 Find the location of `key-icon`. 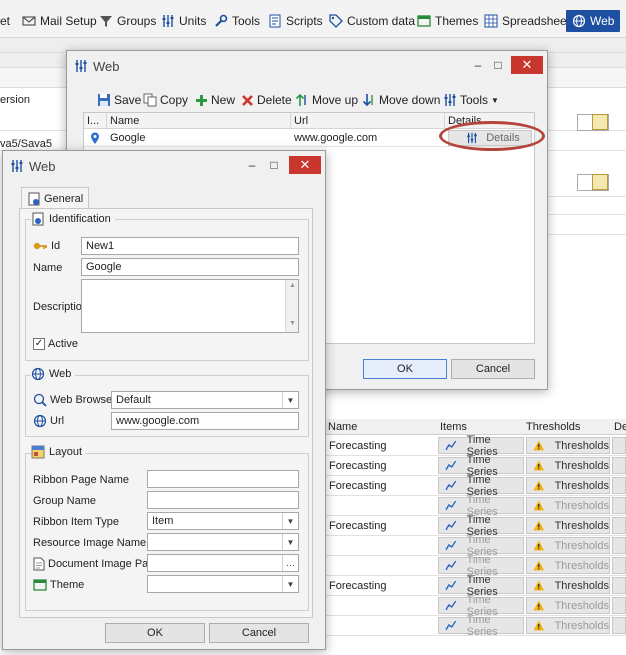

key-icon is located at coordinates (40, 246).